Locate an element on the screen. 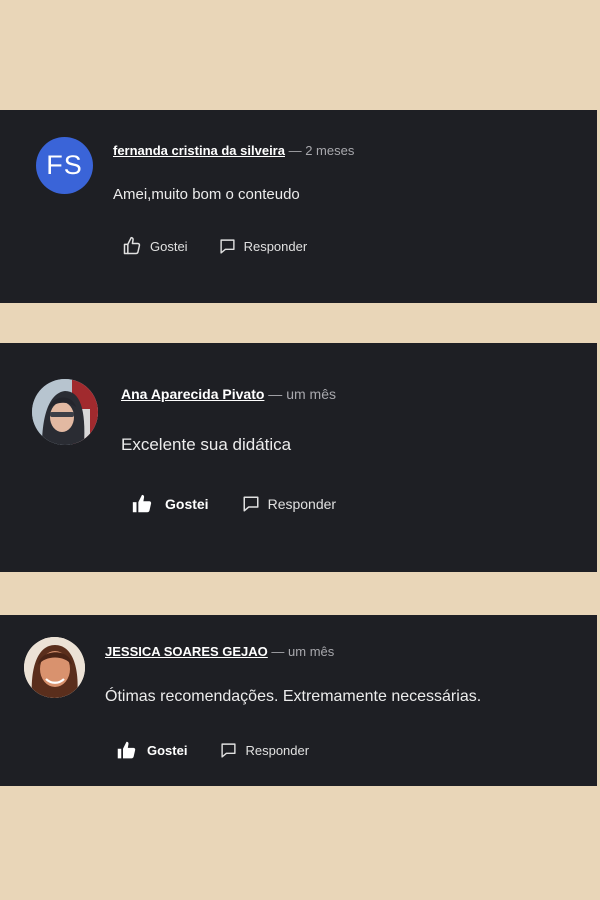  timestamp: 2 meses is located at coordinates (329, 150).